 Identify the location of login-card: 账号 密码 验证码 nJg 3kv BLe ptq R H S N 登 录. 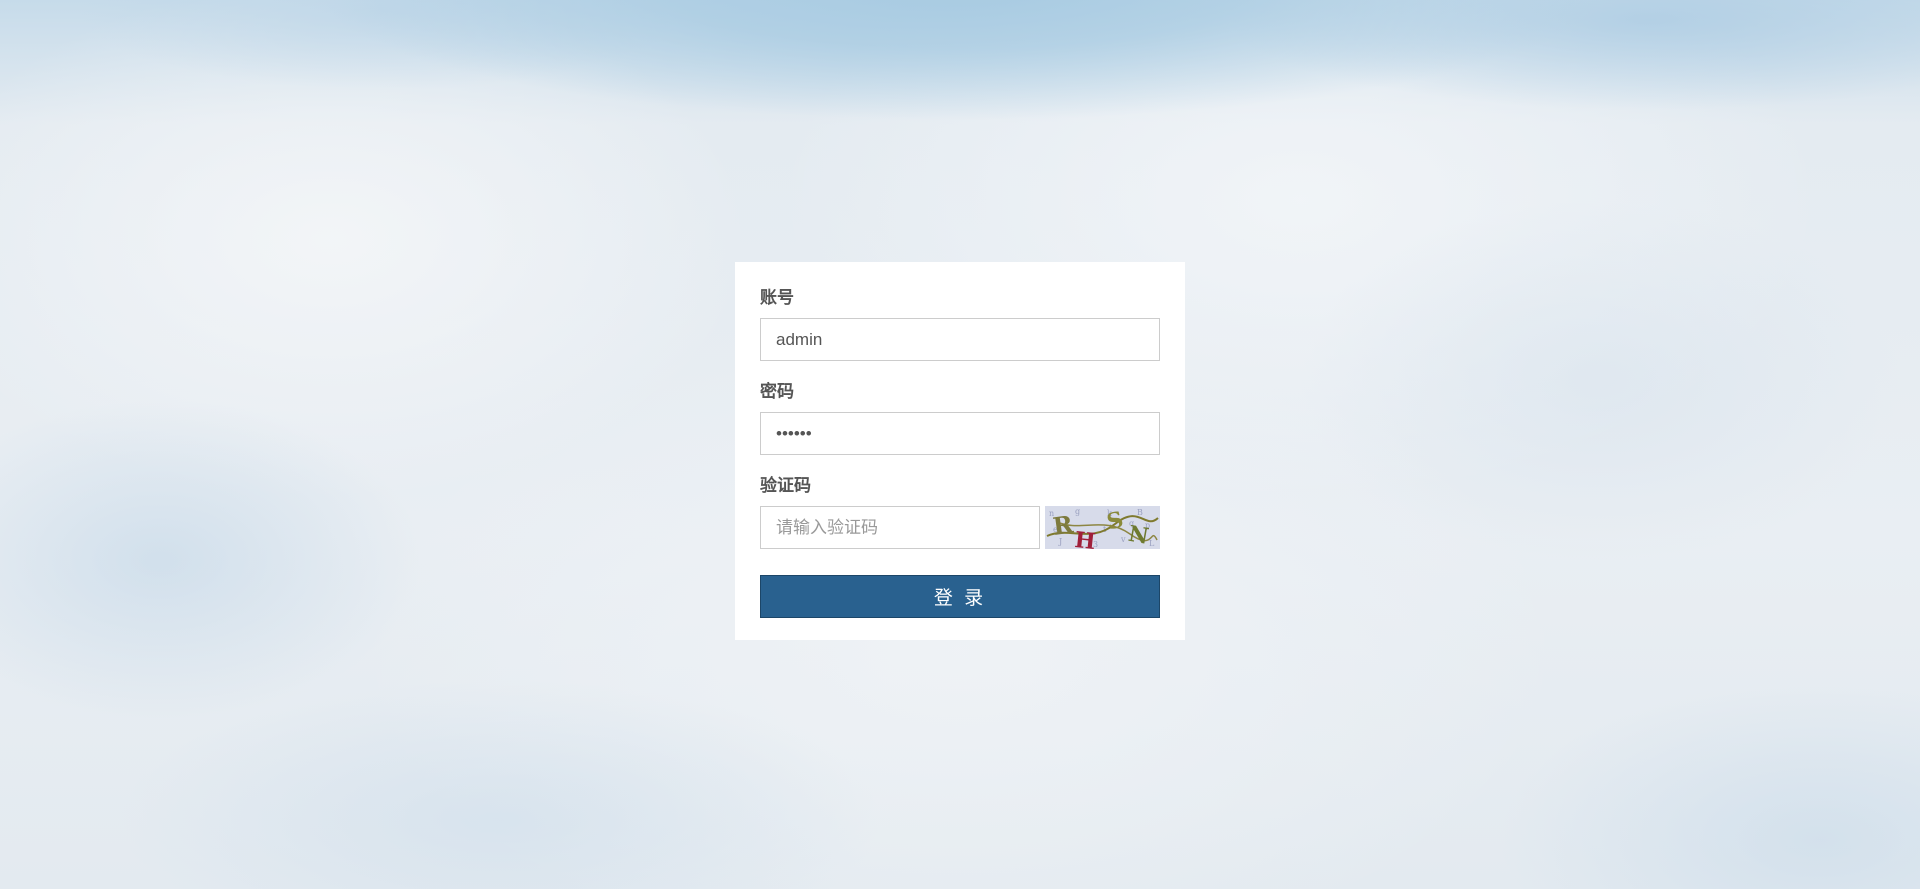
(960, 451).